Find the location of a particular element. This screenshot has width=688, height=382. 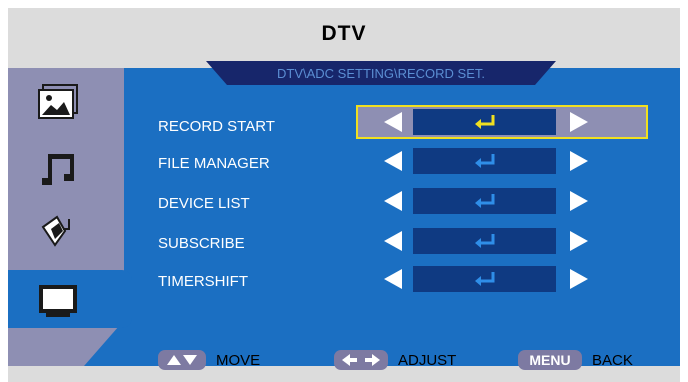

subscribe-control is located at coordinates (485, 241).